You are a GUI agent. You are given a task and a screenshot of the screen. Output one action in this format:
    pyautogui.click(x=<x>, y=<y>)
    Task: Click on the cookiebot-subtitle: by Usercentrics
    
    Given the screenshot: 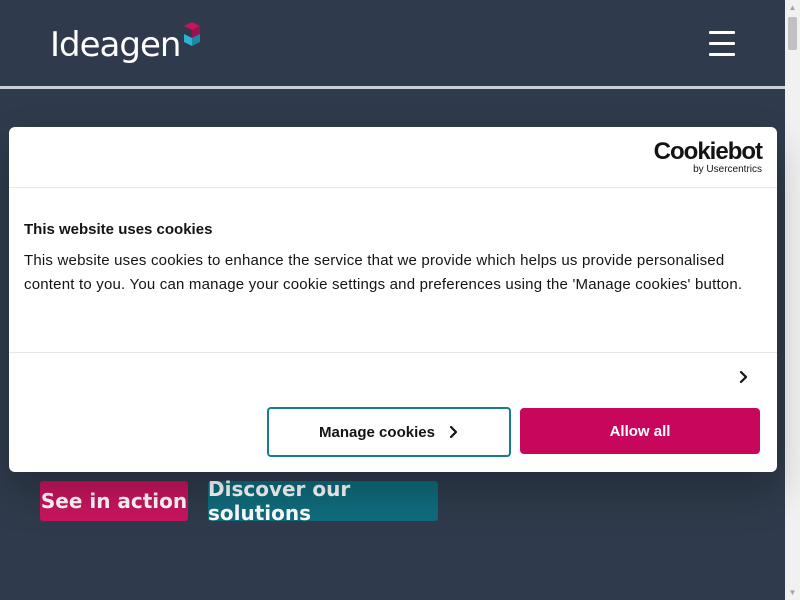 What is the action you would take?
    pyautogui.click(x=727, y=169)
    